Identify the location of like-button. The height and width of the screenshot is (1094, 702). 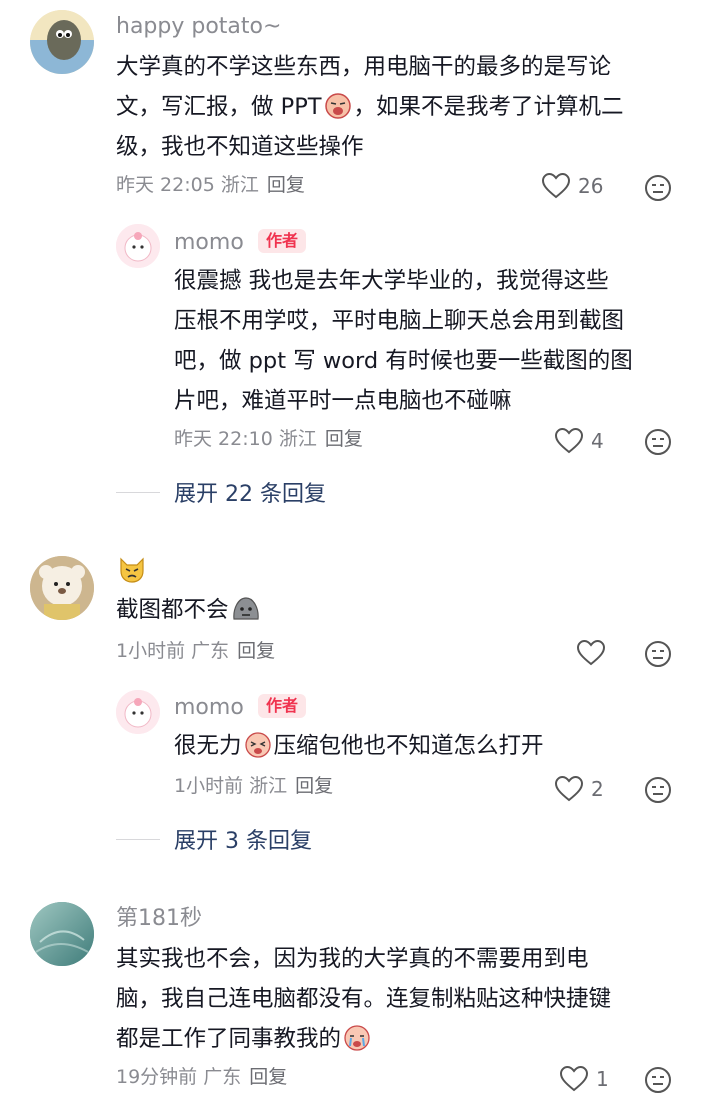
(595, 653).